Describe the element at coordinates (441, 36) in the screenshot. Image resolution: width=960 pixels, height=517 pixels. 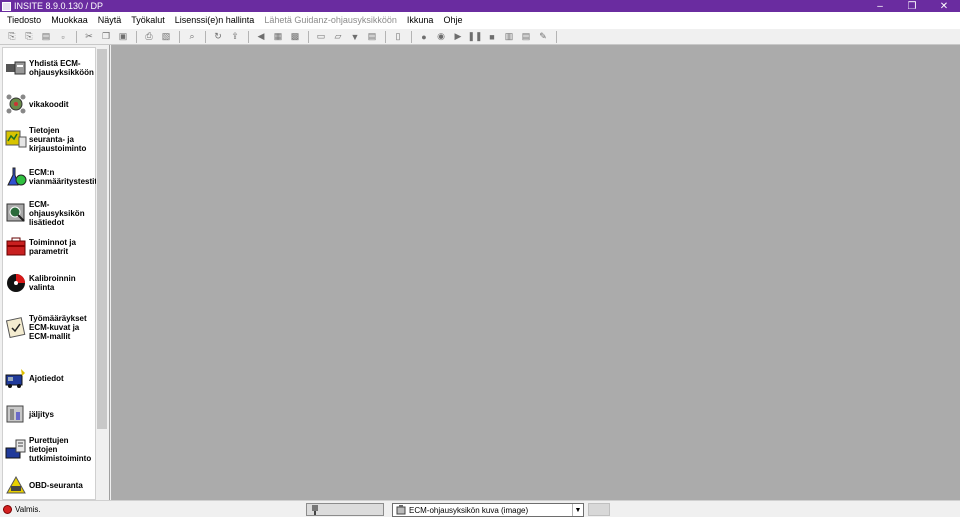
I see `pause-record-icon: ◉` at that location.